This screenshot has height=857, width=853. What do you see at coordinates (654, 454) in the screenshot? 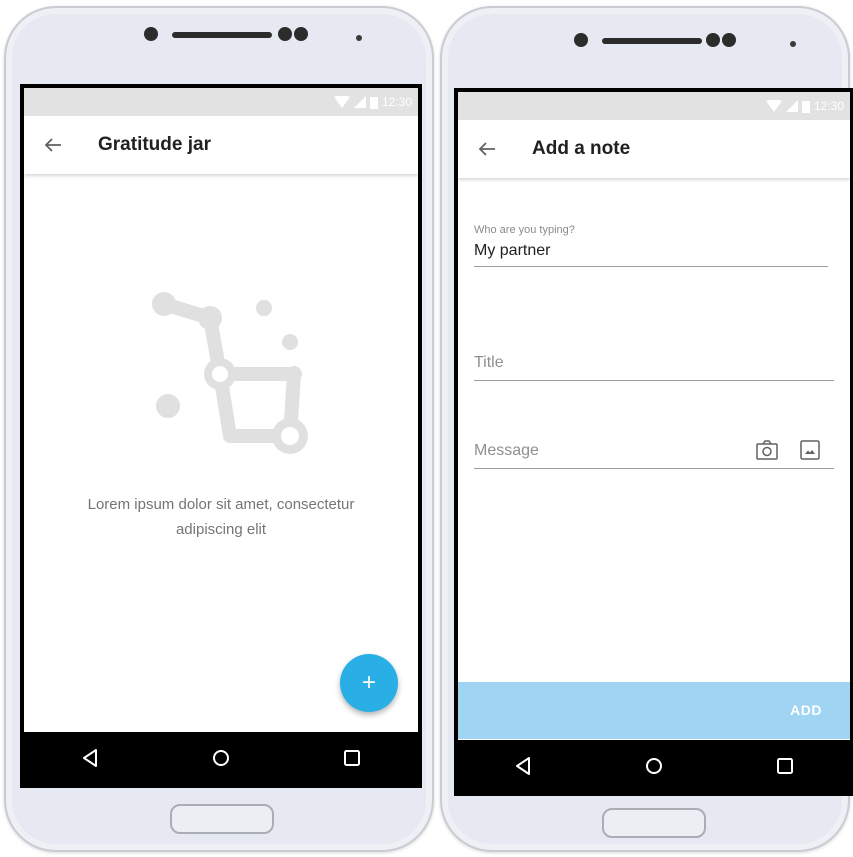
I see `message-input: Message` at bounding box center [654, 454].